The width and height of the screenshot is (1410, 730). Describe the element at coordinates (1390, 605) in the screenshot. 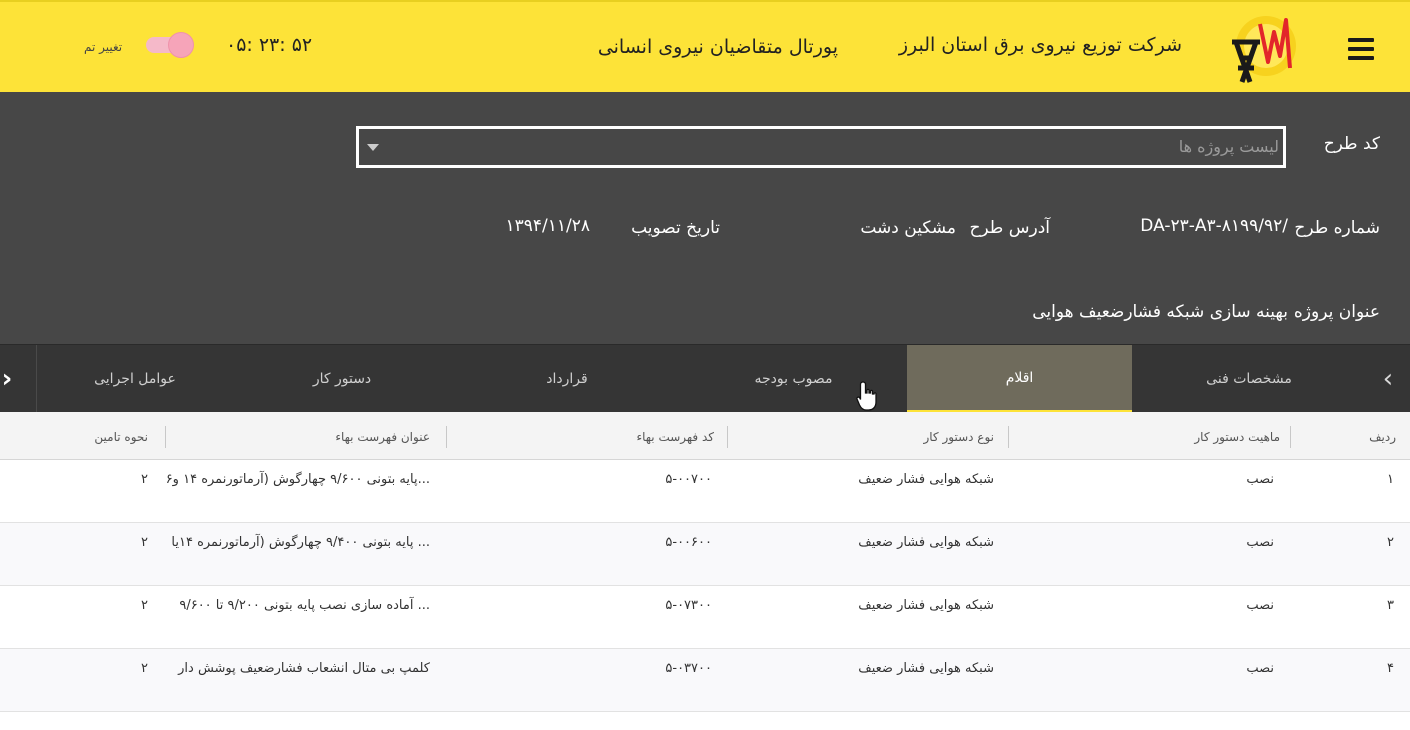

I see `cell-index: ۳` at that location.